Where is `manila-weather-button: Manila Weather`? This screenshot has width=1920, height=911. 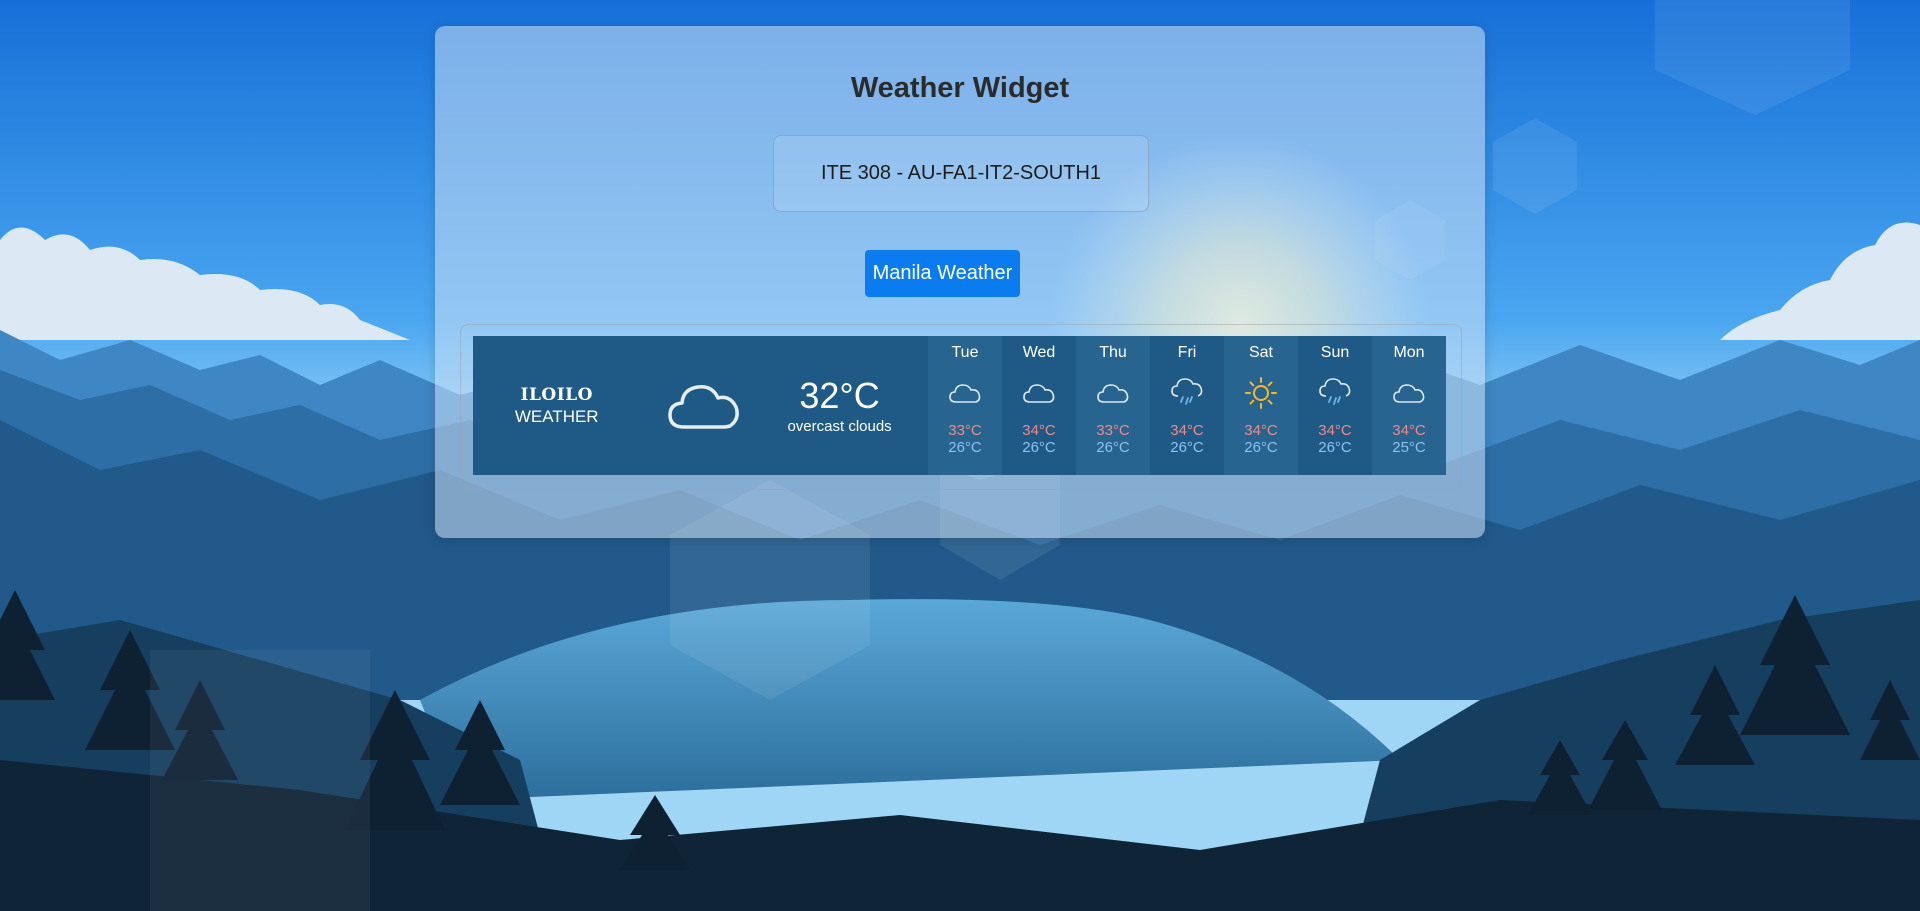
manila-weather-button: Manila Weather is located at coordinates (942, 273).